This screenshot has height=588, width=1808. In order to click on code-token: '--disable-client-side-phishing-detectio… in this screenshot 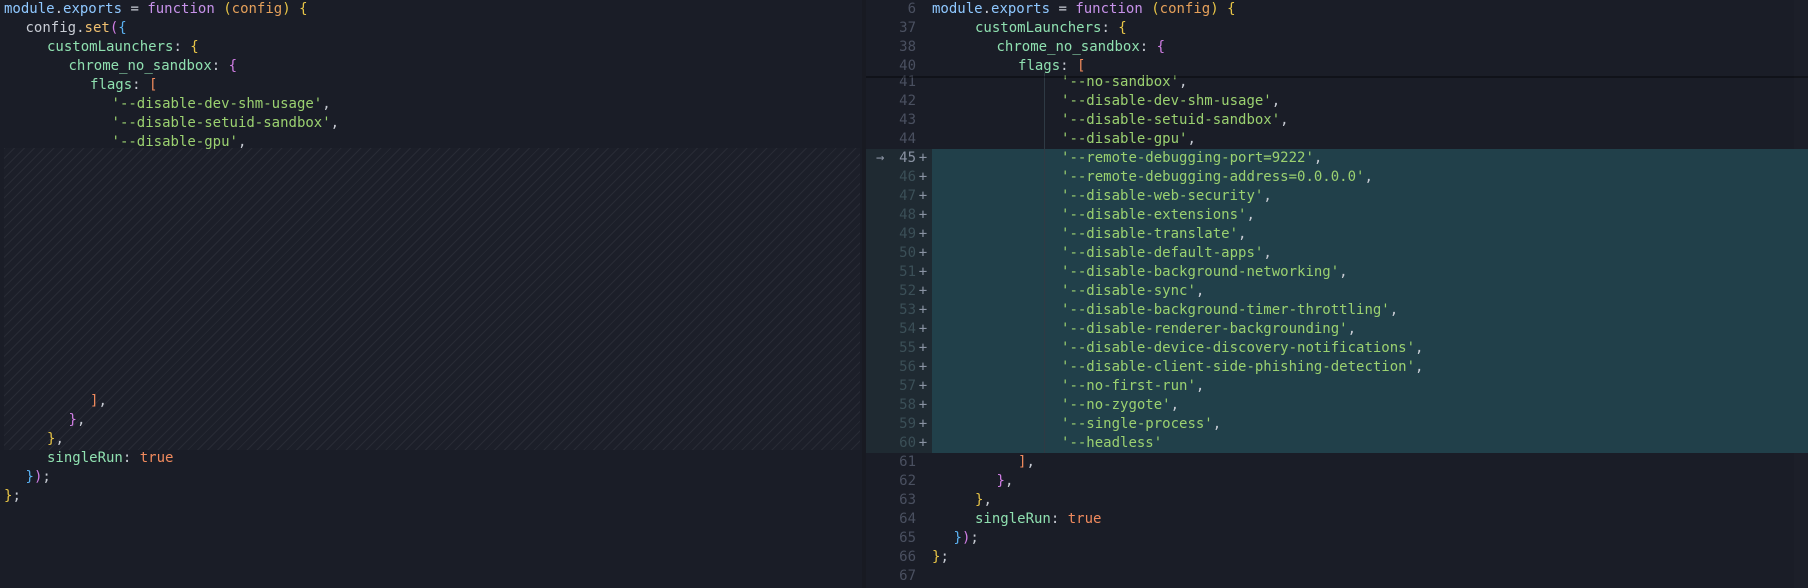, I will do `click(1238, 367)`.